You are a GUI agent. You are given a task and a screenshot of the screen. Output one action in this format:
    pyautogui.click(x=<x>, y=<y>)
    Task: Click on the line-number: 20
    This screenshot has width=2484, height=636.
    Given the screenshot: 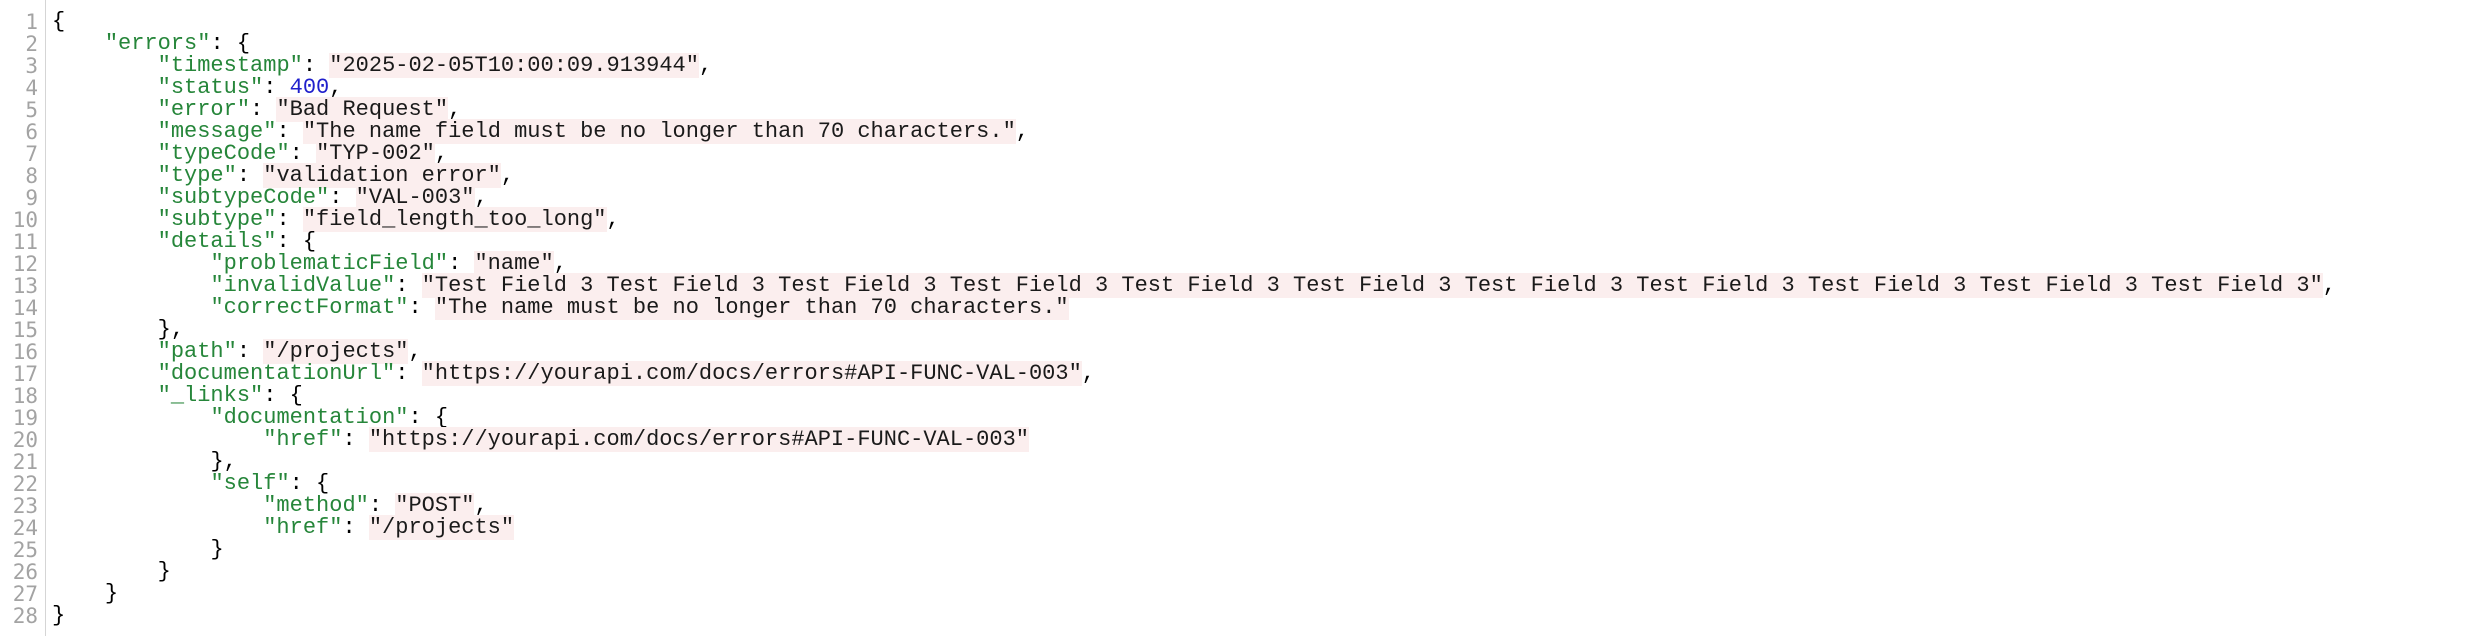 What is the action you would take?
    pyautogui.click(x=25, y=440)
    